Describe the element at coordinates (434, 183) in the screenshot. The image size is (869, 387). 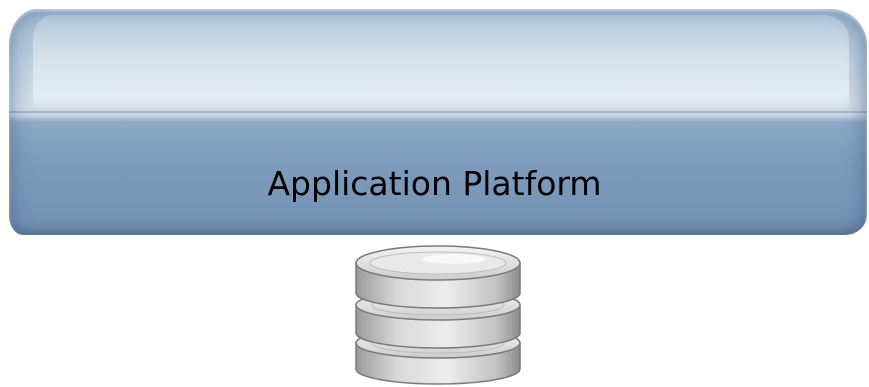
I see `application-platform-label: Application Platform` at that location.